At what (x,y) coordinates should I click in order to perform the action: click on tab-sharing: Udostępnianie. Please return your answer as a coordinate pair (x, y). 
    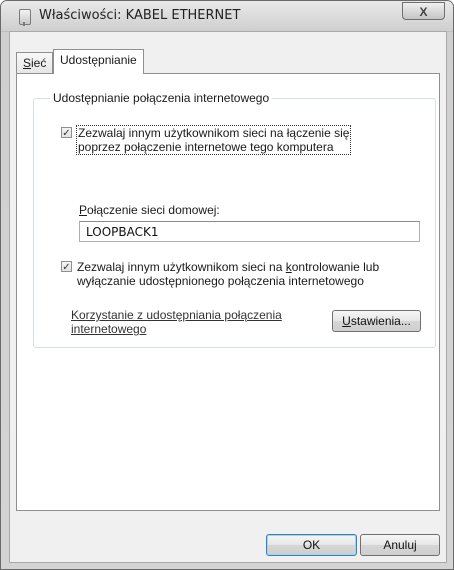
    Looking at the image, I should click on (98, 61).